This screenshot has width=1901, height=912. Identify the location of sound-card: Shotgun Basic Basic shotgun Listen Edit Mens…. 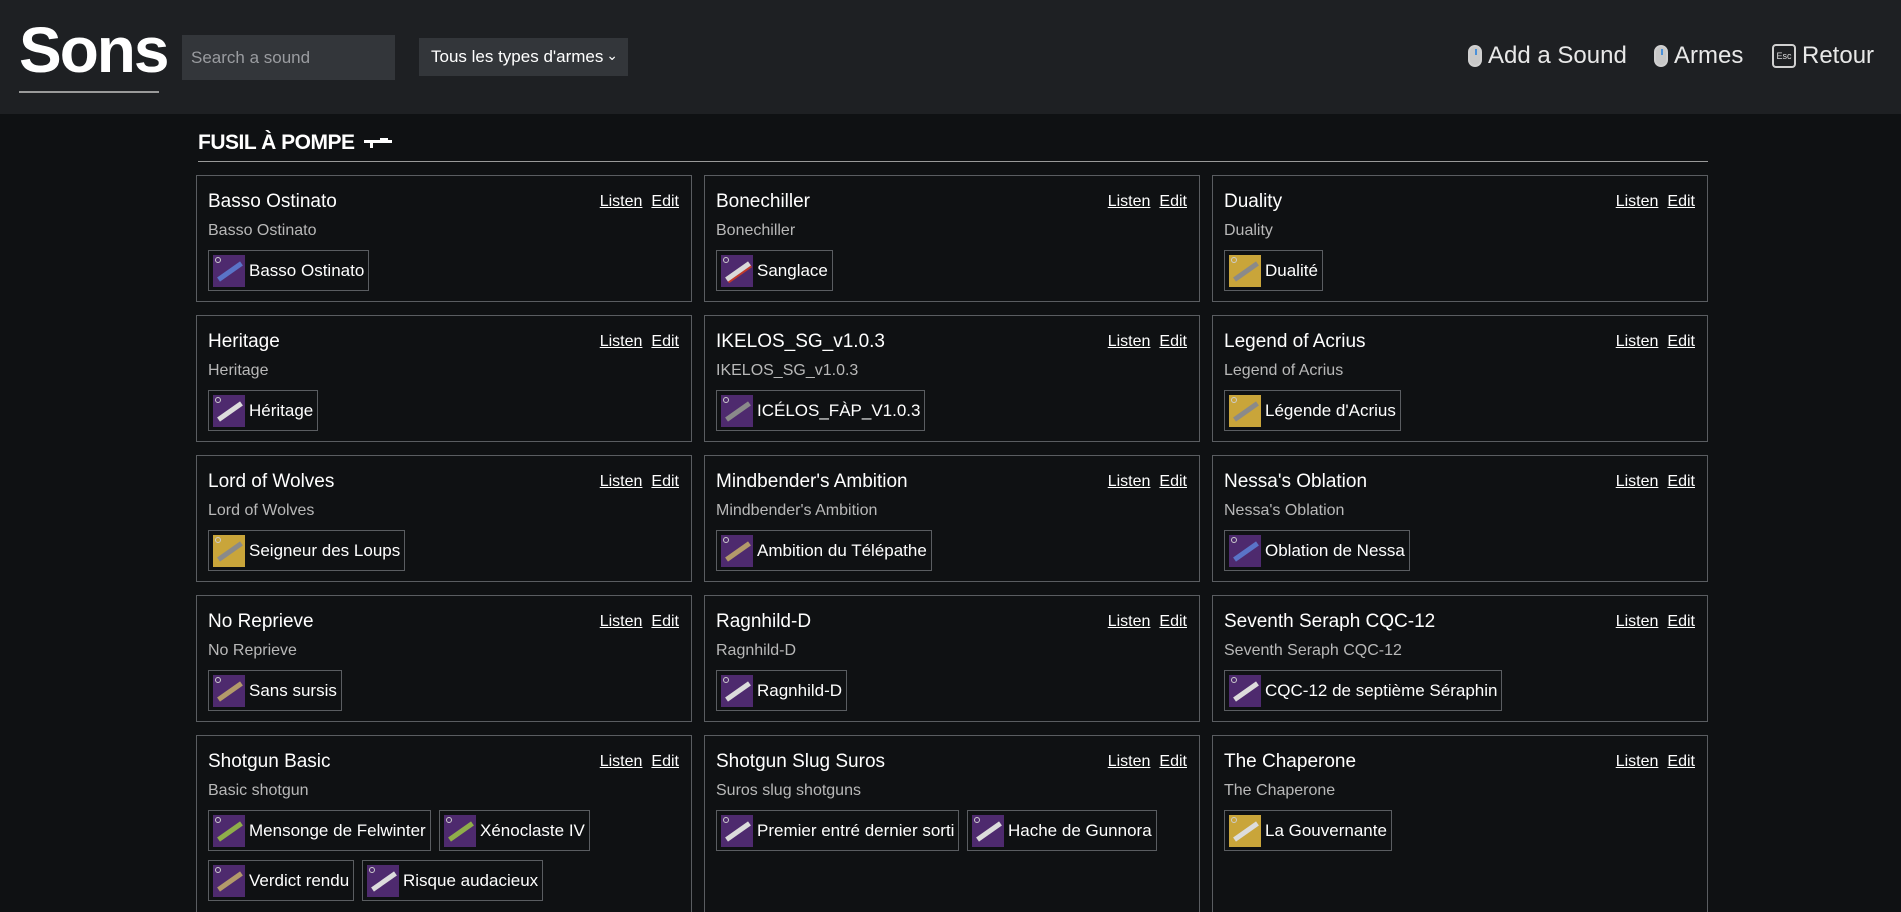
(444, 823).